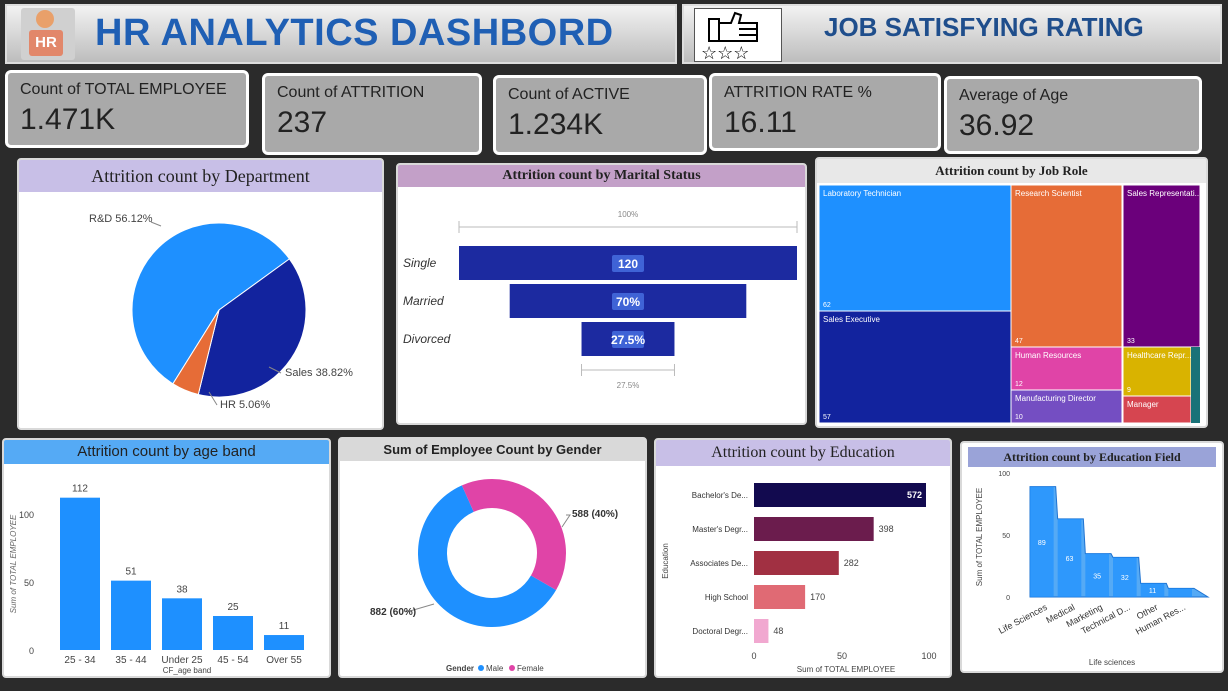 The height and width of the screenshot is (691, 1228). What do you see at coordinates (753, 656) in the screenshot?
I see `x-tick-label: 0` at bounding box center [753, 656].